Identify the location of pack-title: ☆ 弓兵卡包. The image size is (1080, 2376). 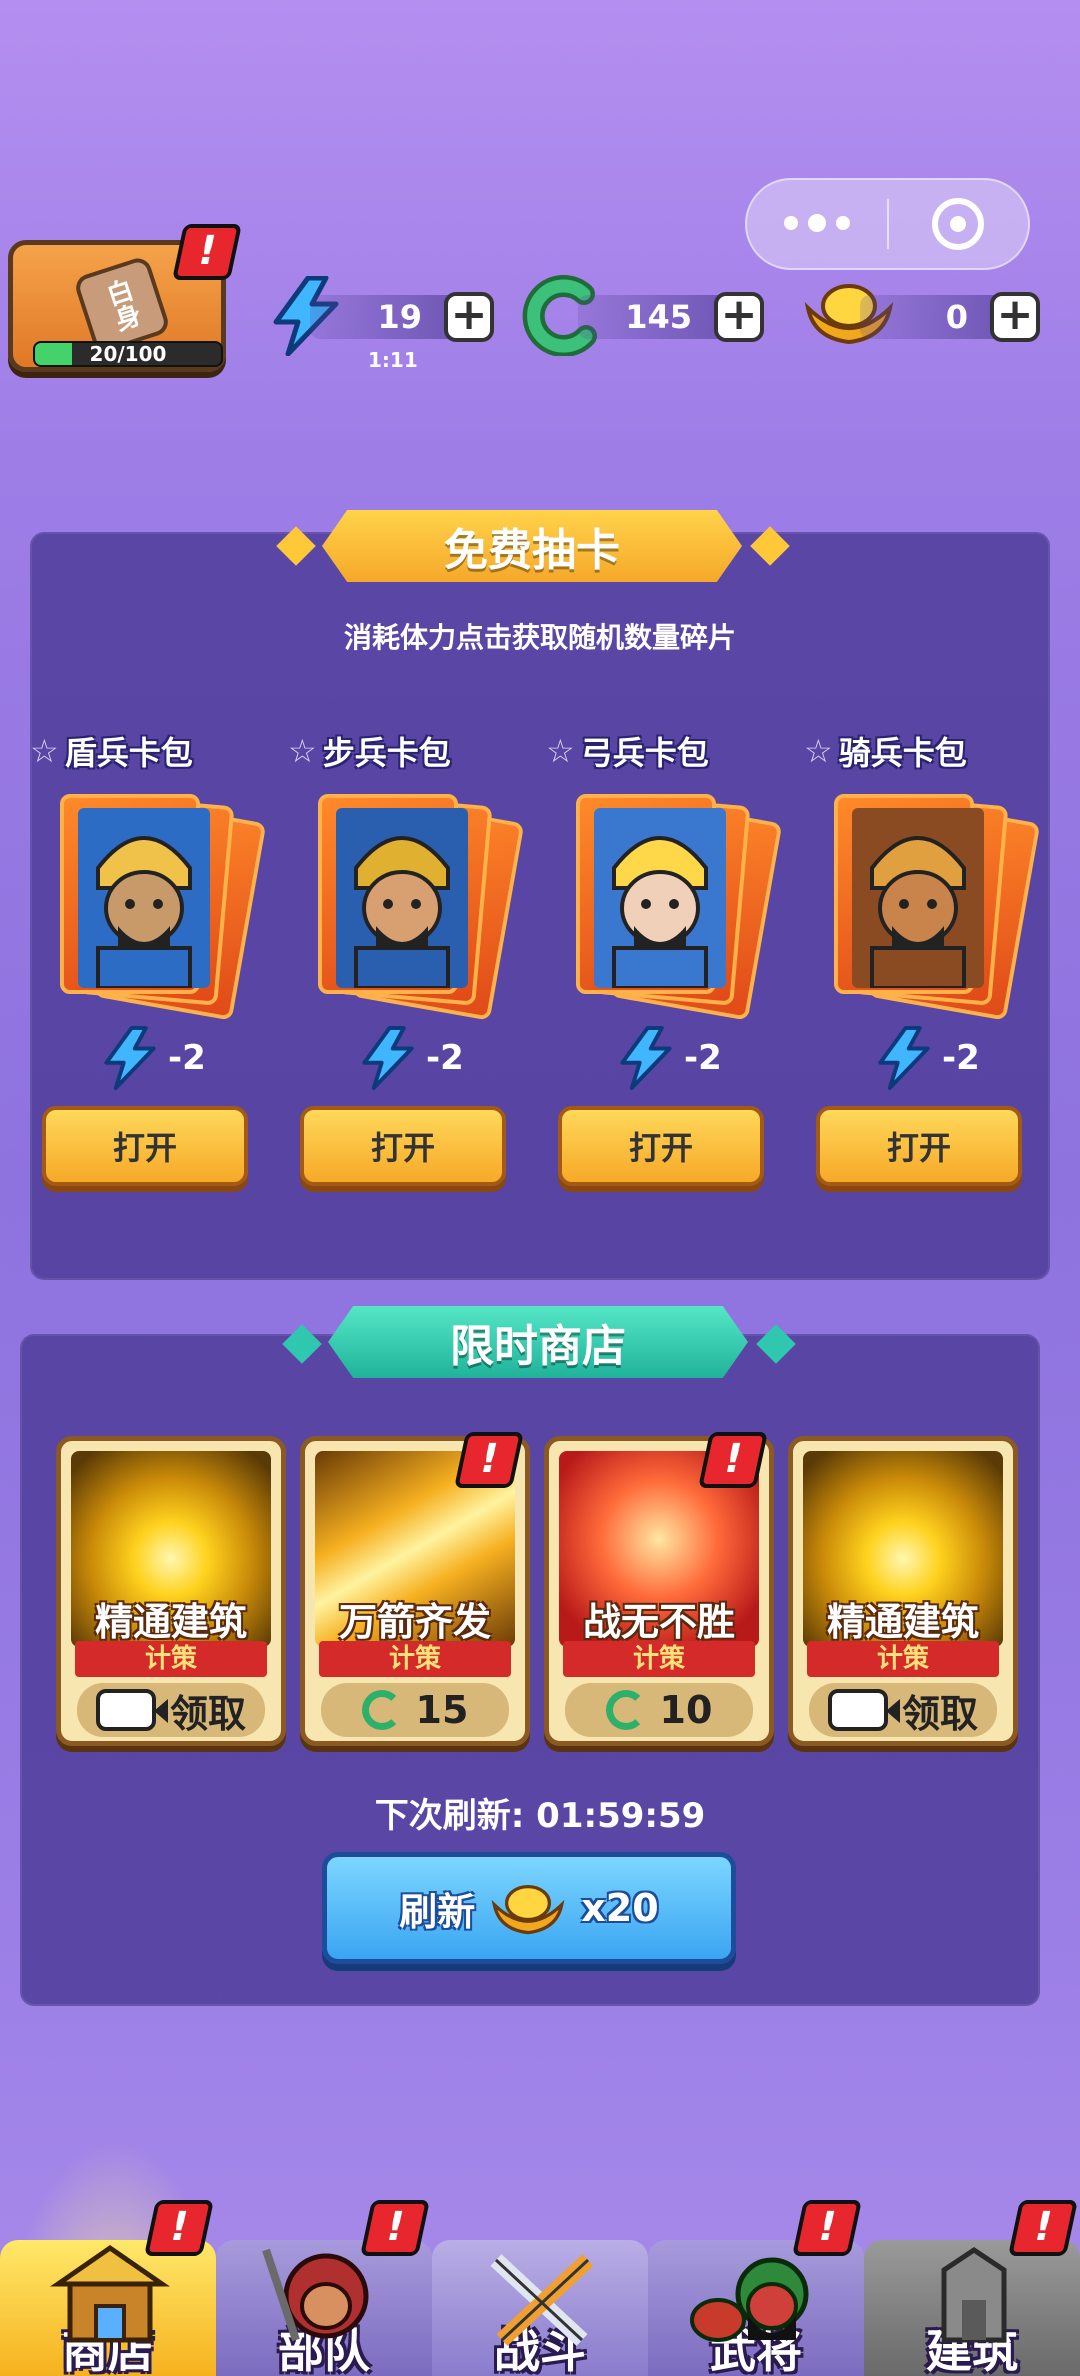
(627, 751).